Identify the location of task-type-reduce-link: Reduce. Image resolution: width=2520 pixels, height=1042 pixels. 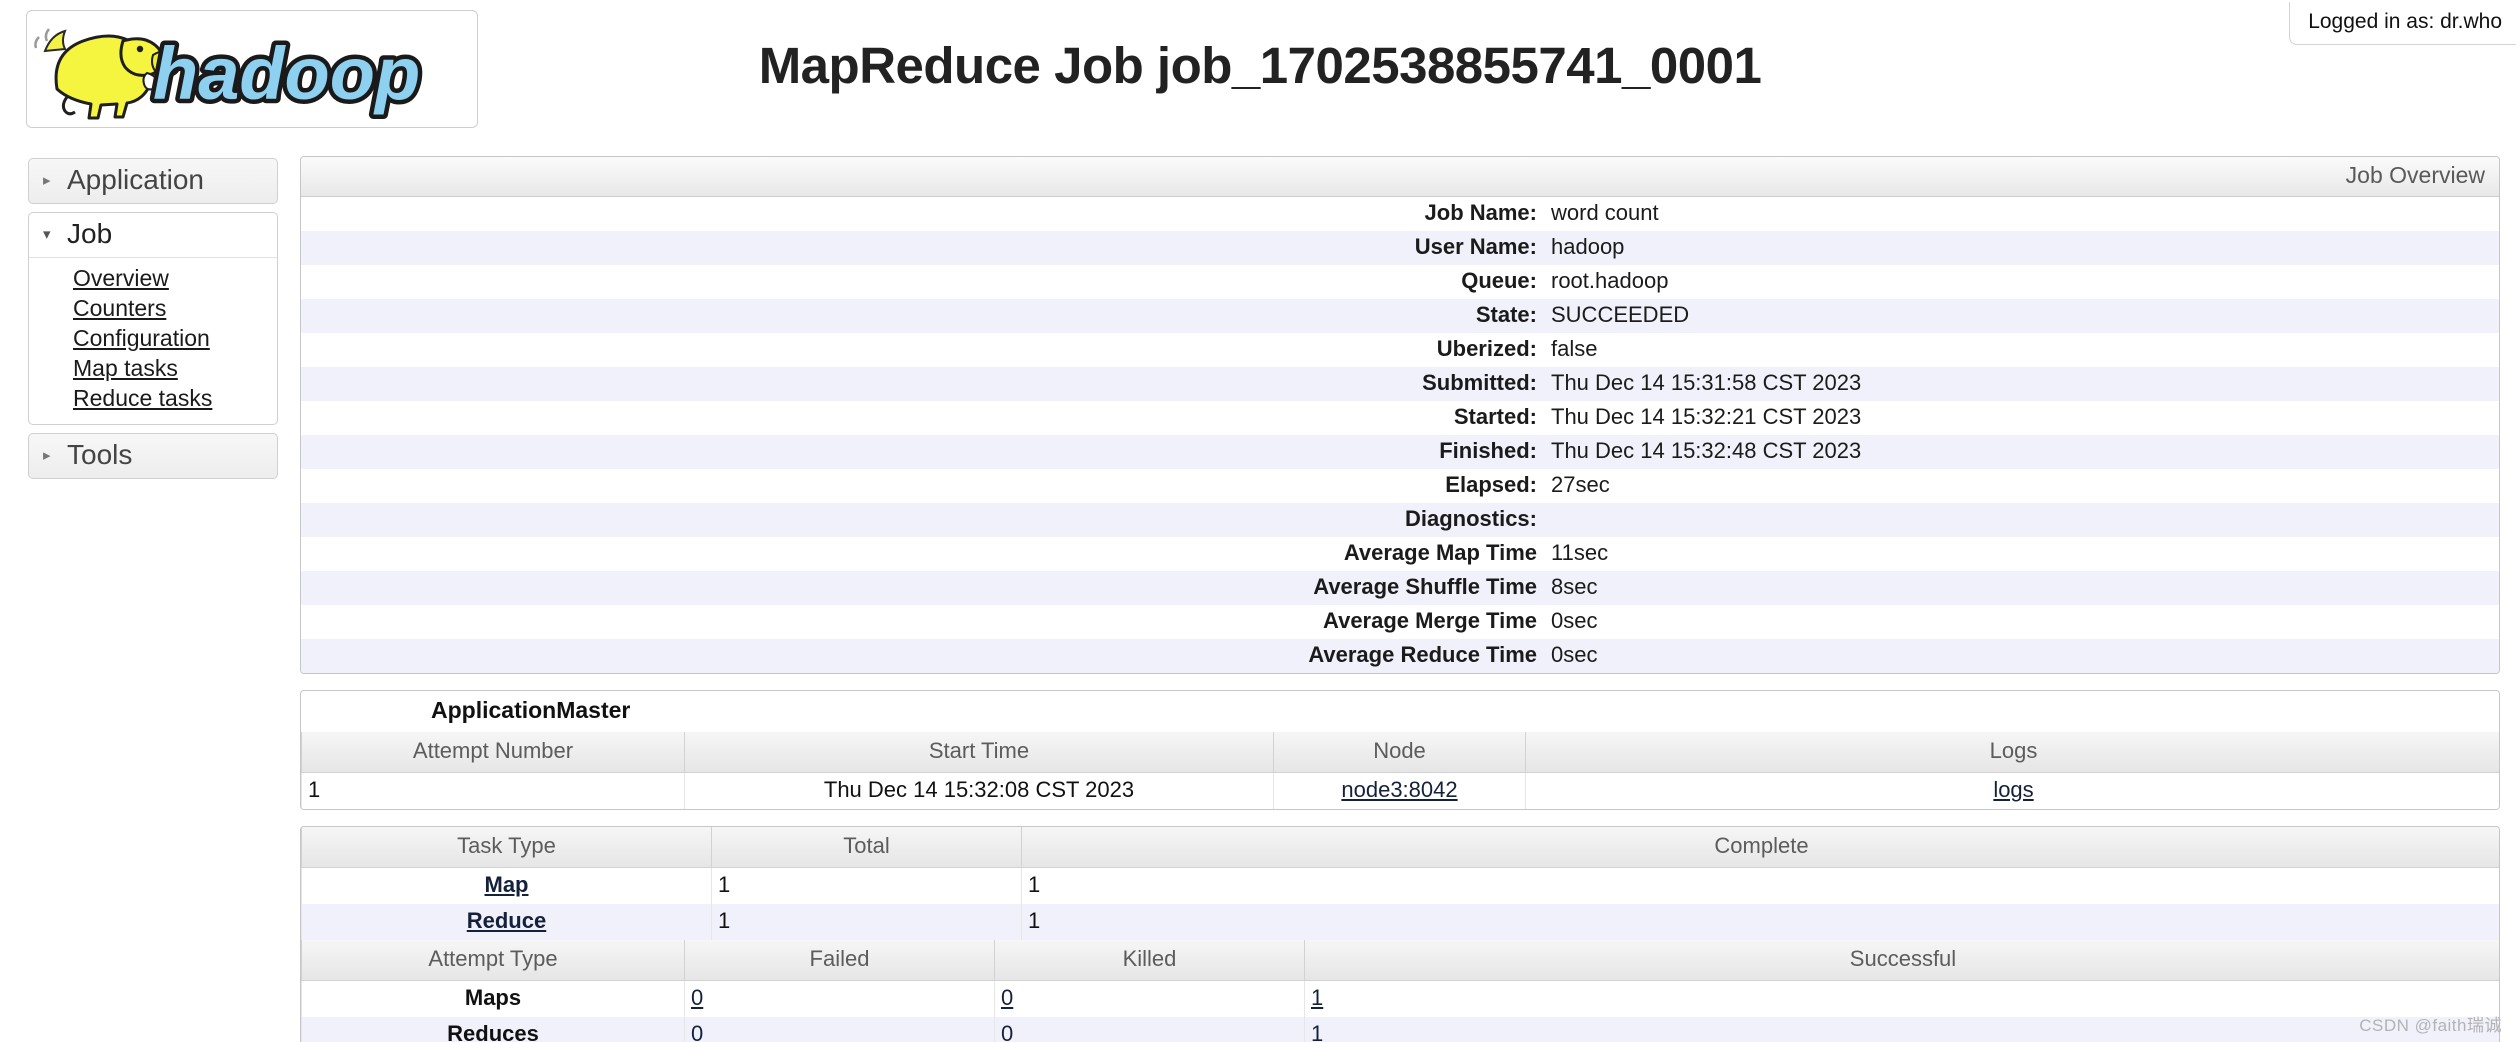
(506, 920).